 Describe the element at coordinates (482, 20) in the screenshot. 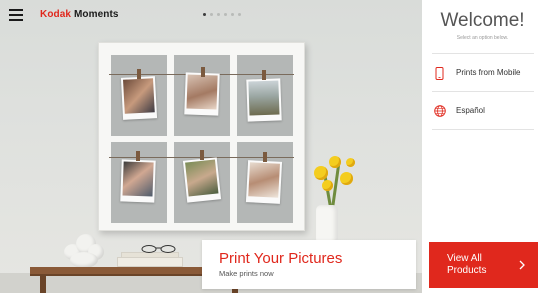

I see `welcome-title: Welcome!` at that location.